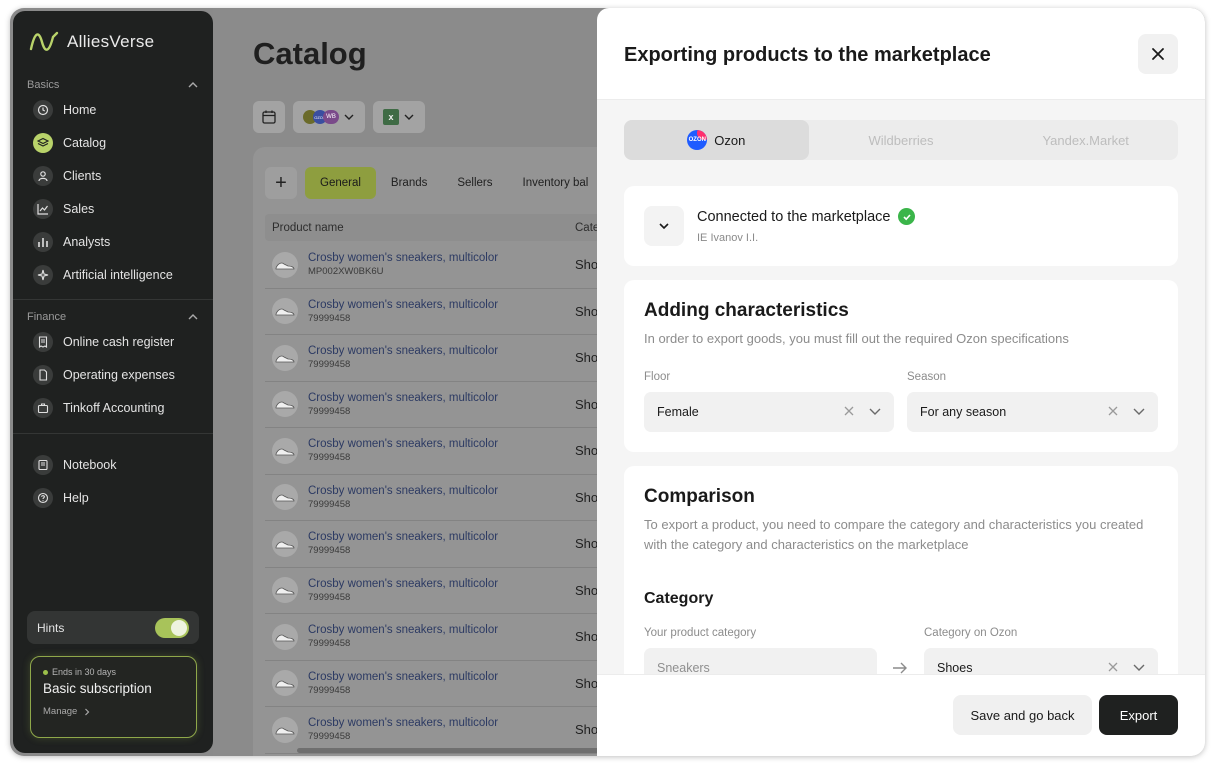 The height and width of the screenshot is (768, 1215). What do you see at coordinates (113, 317) in the screenshot?
I see `section-finance-header: Finance` at bounding box center [113, 317].